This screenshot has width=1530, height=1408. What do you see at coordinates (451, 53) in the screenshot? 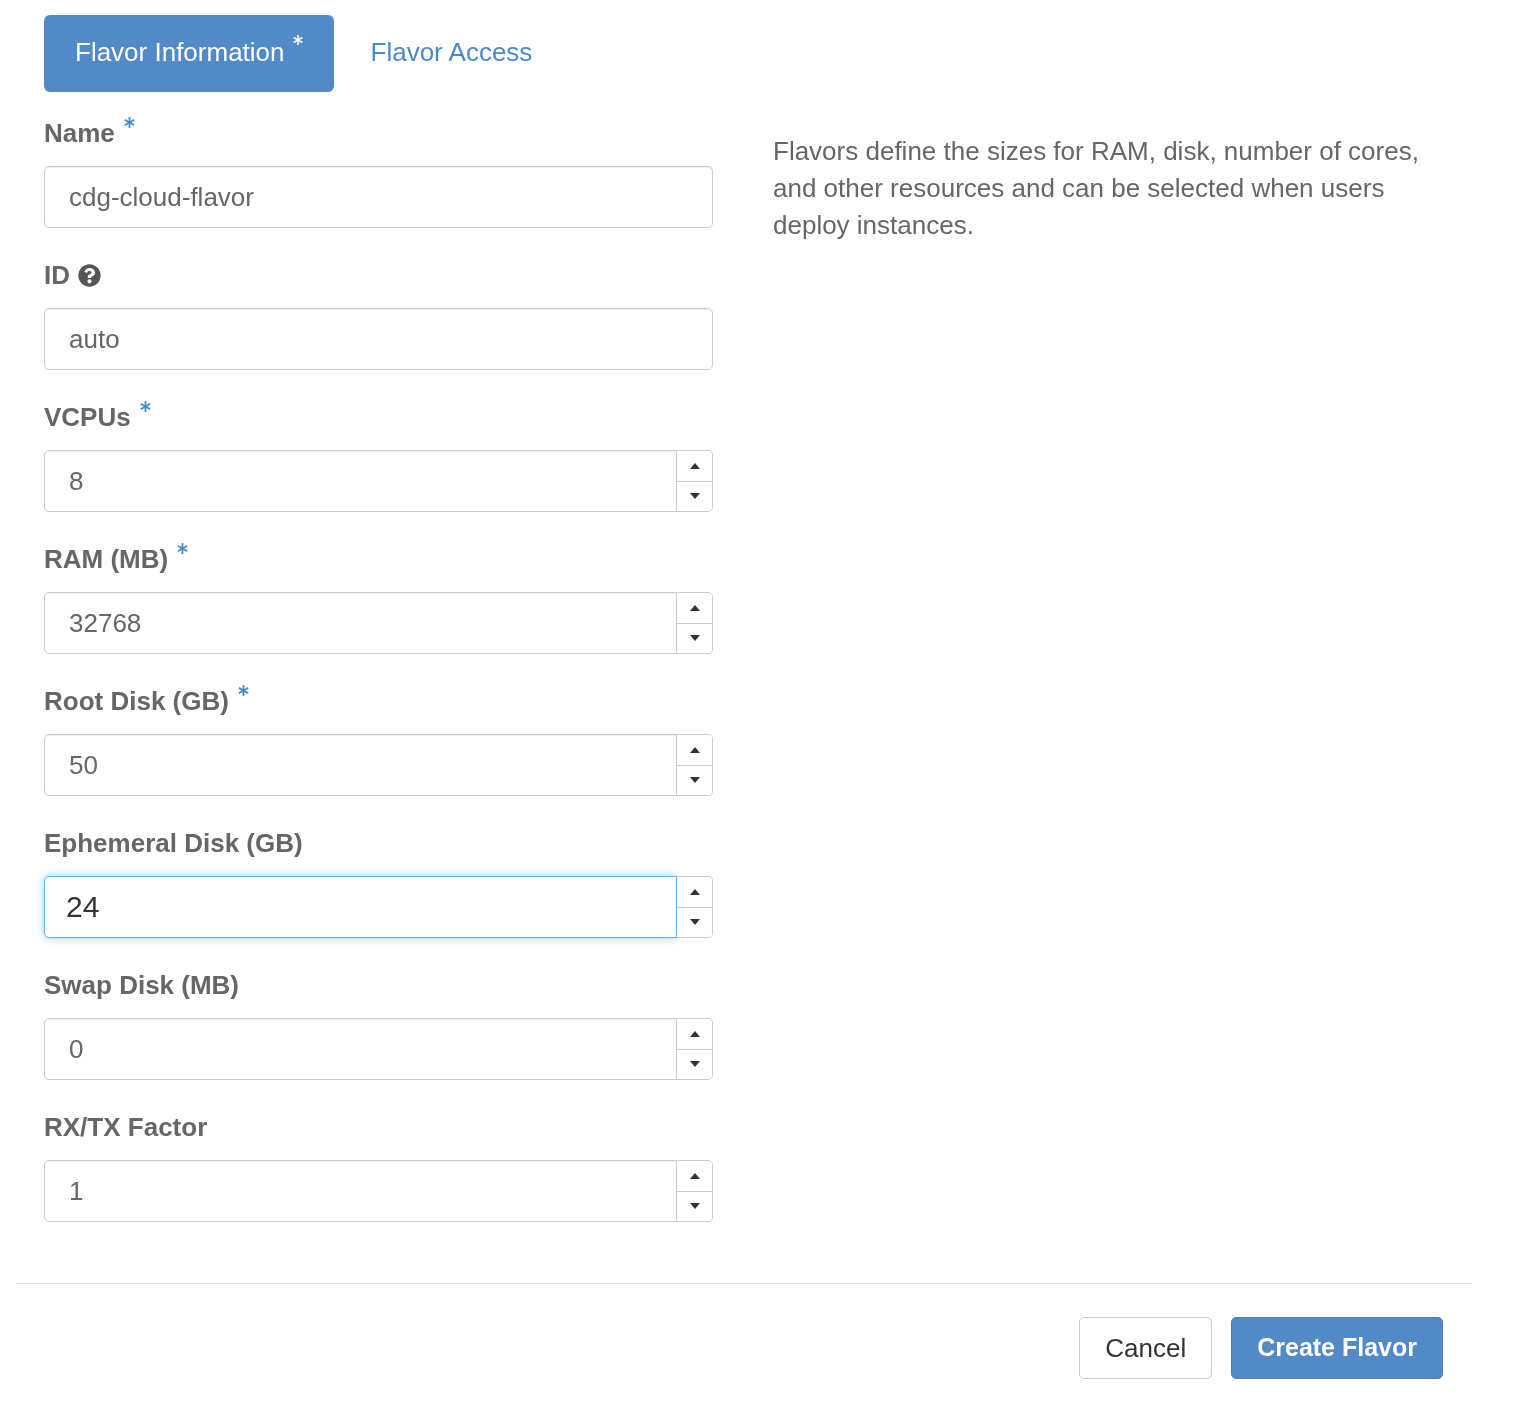
I see `tab: Flavor Access` at bounding box center [451, 53].